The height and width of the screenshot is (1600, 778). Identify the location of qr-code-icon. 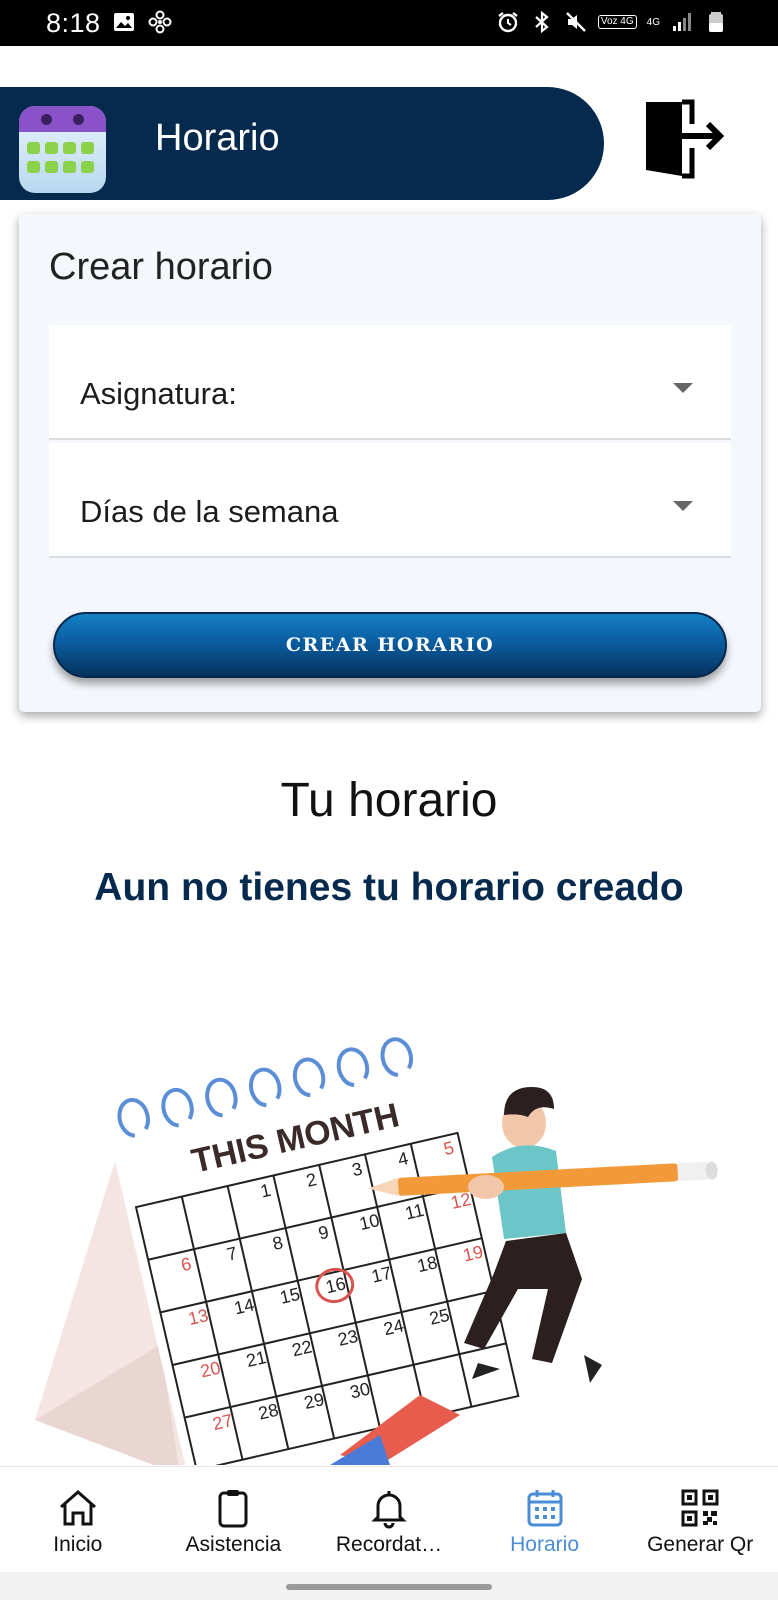
(700, 1508).